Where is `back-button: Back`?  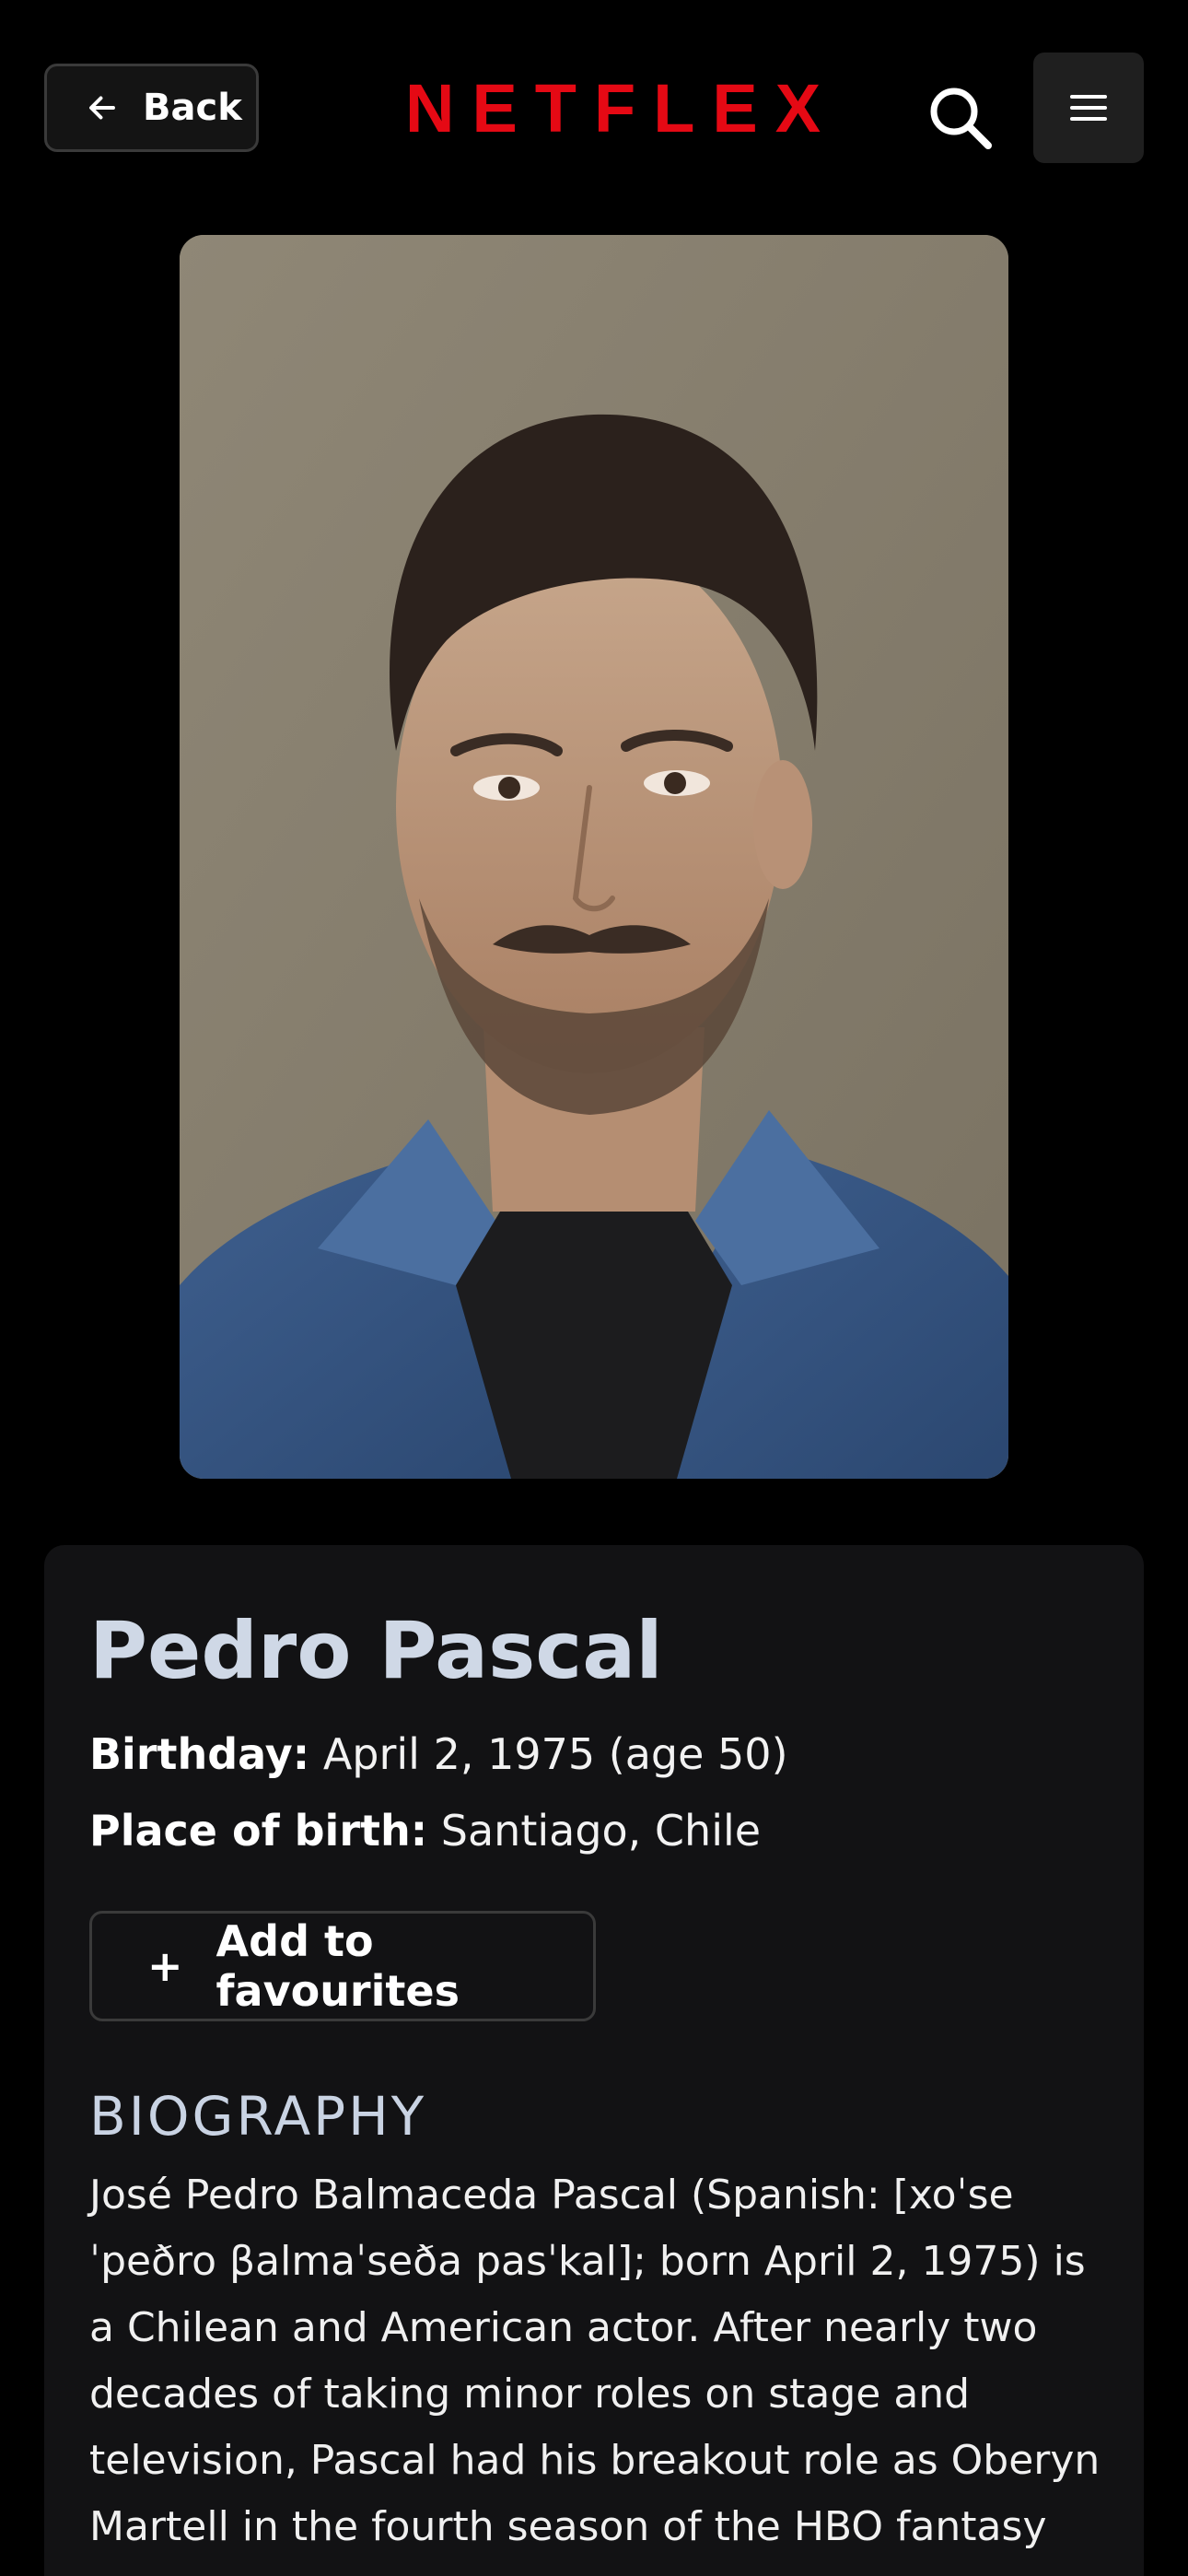 back-button: Back is located at coordinates (151, 108).